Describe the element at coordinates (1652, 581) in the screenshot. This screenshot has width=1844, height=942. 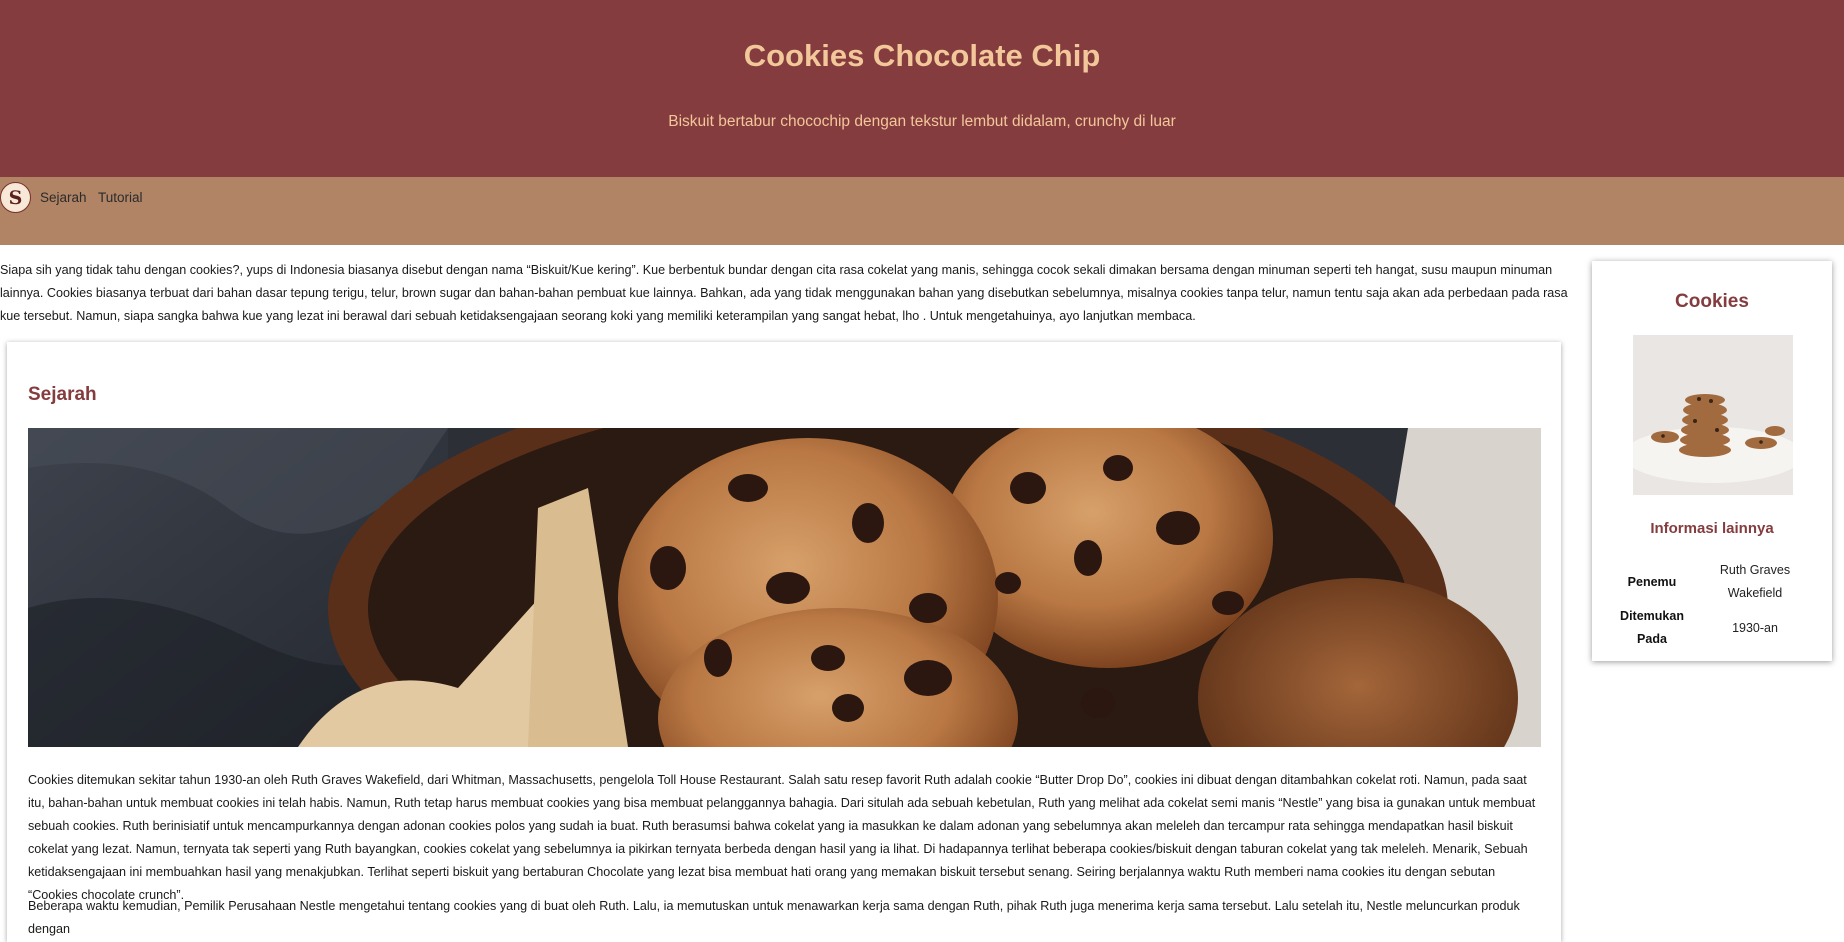
I see `info-key-penemu: Penemu` at that location.